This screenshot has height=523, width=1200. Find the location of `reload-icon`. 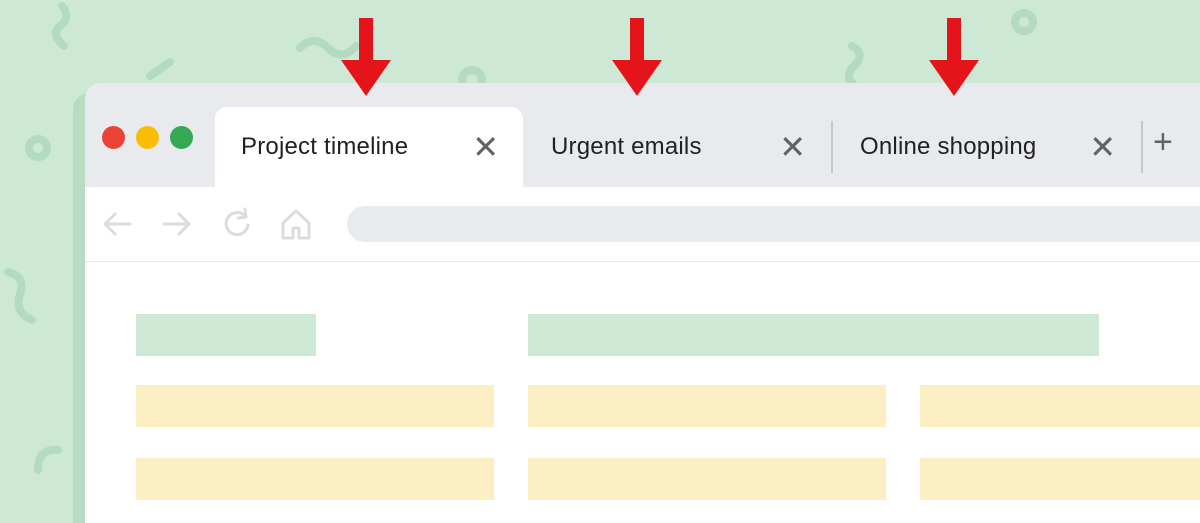

reload-icon is located at coordinates (237, 224).